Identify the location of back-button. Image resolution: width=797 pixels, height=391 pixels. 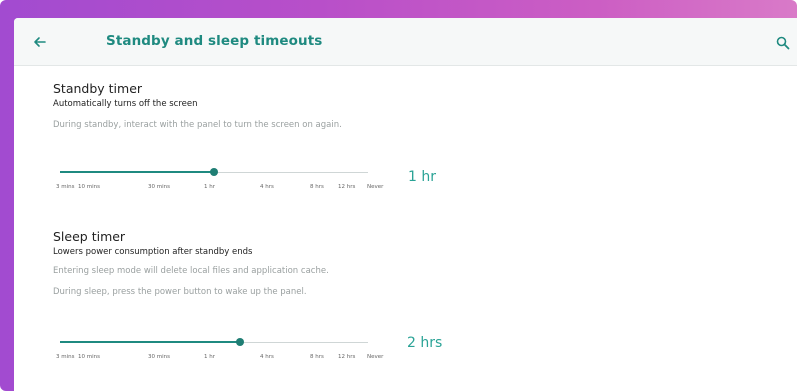
(40, 42).